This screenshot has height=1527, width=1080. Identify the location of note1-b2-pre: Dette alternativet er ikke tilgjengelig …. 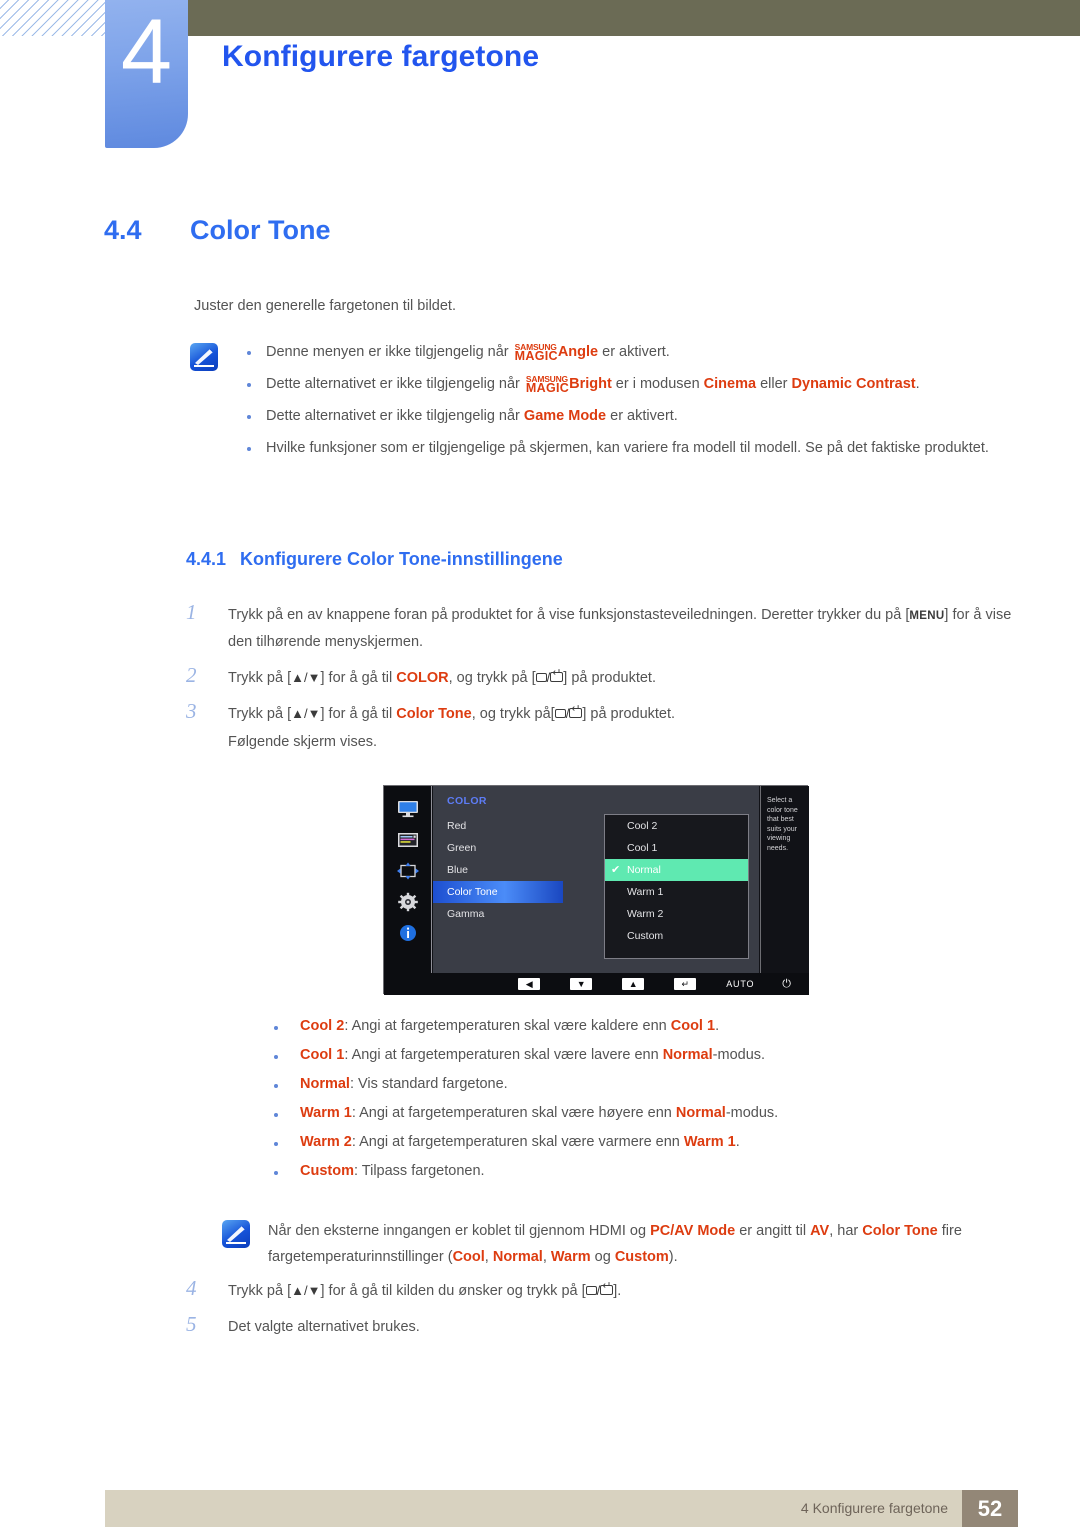
(395, 384).